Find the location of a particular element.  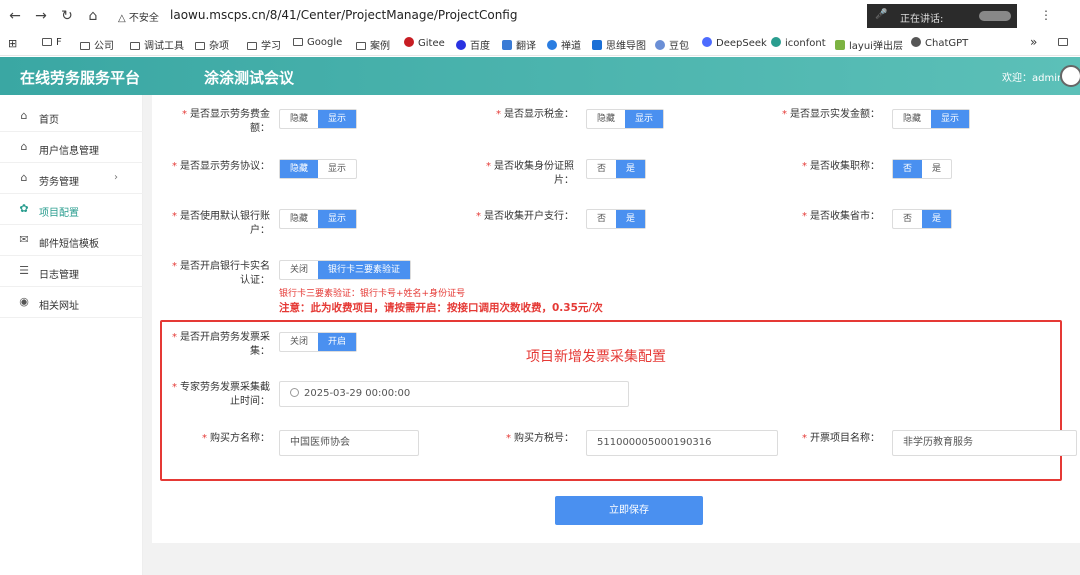

invoice-collect-label: * 是否开启劳务发票采集： is located at coordinates (221, 344).